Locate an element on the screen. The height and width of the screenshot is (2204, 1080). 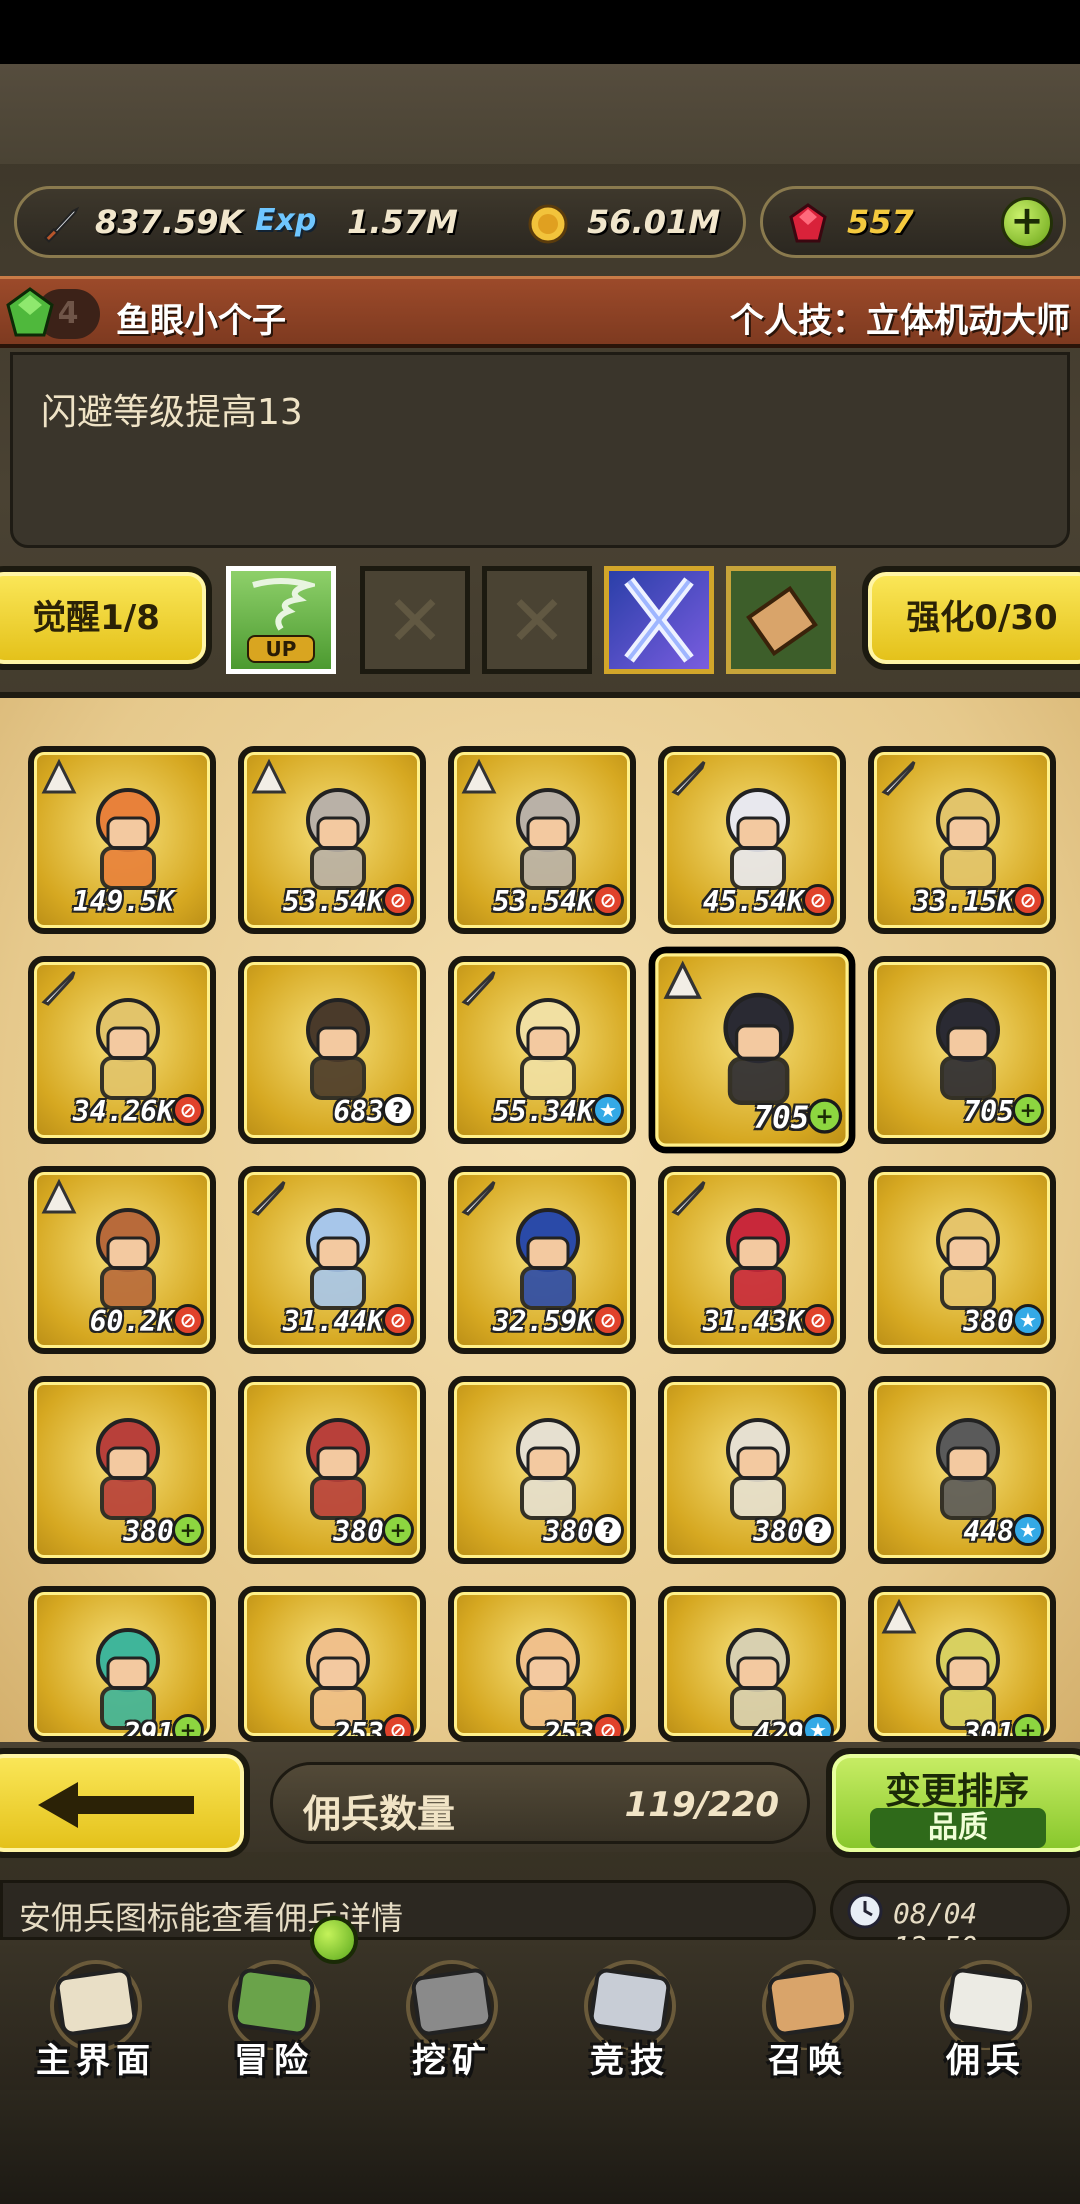
nav-label: 主界面 is located at coordinates (96, 2061).